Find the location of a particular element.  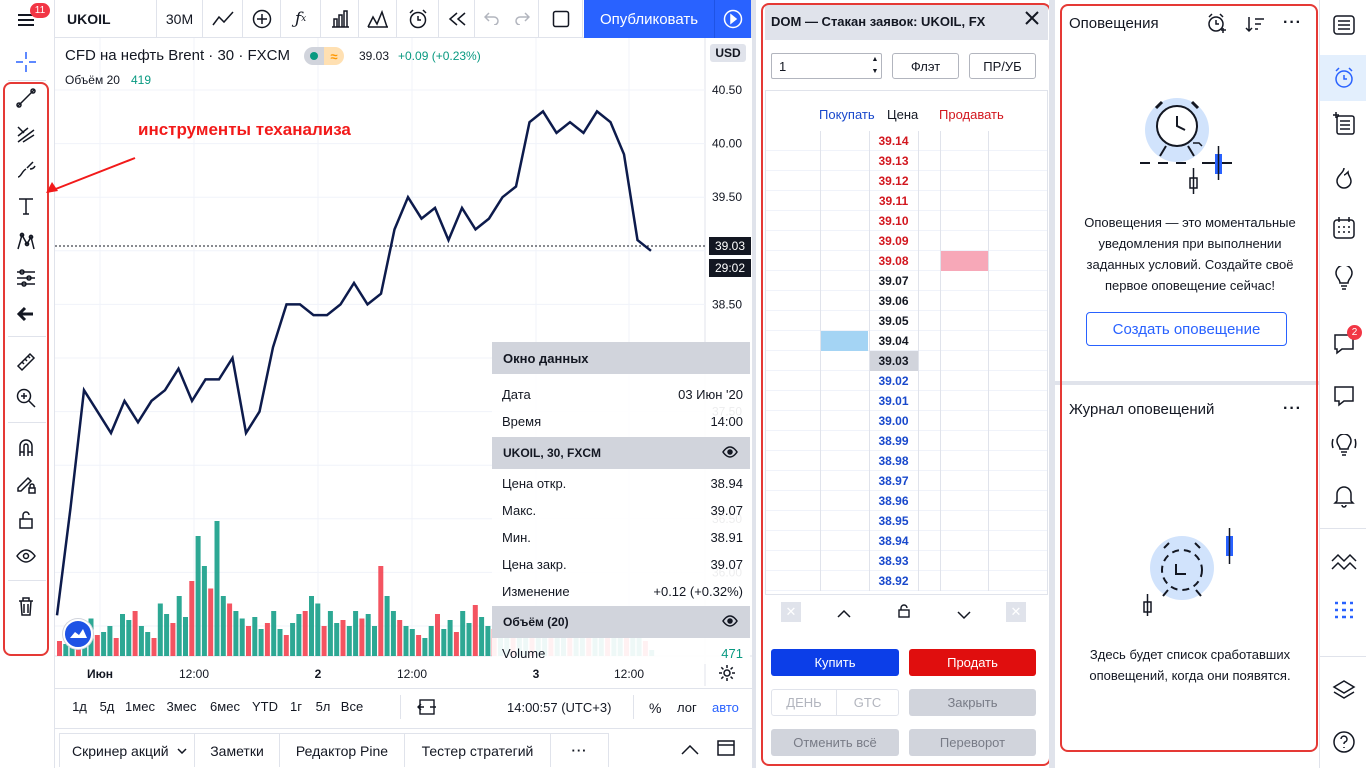

calendar-icon is located at coordinates (1344, 228).